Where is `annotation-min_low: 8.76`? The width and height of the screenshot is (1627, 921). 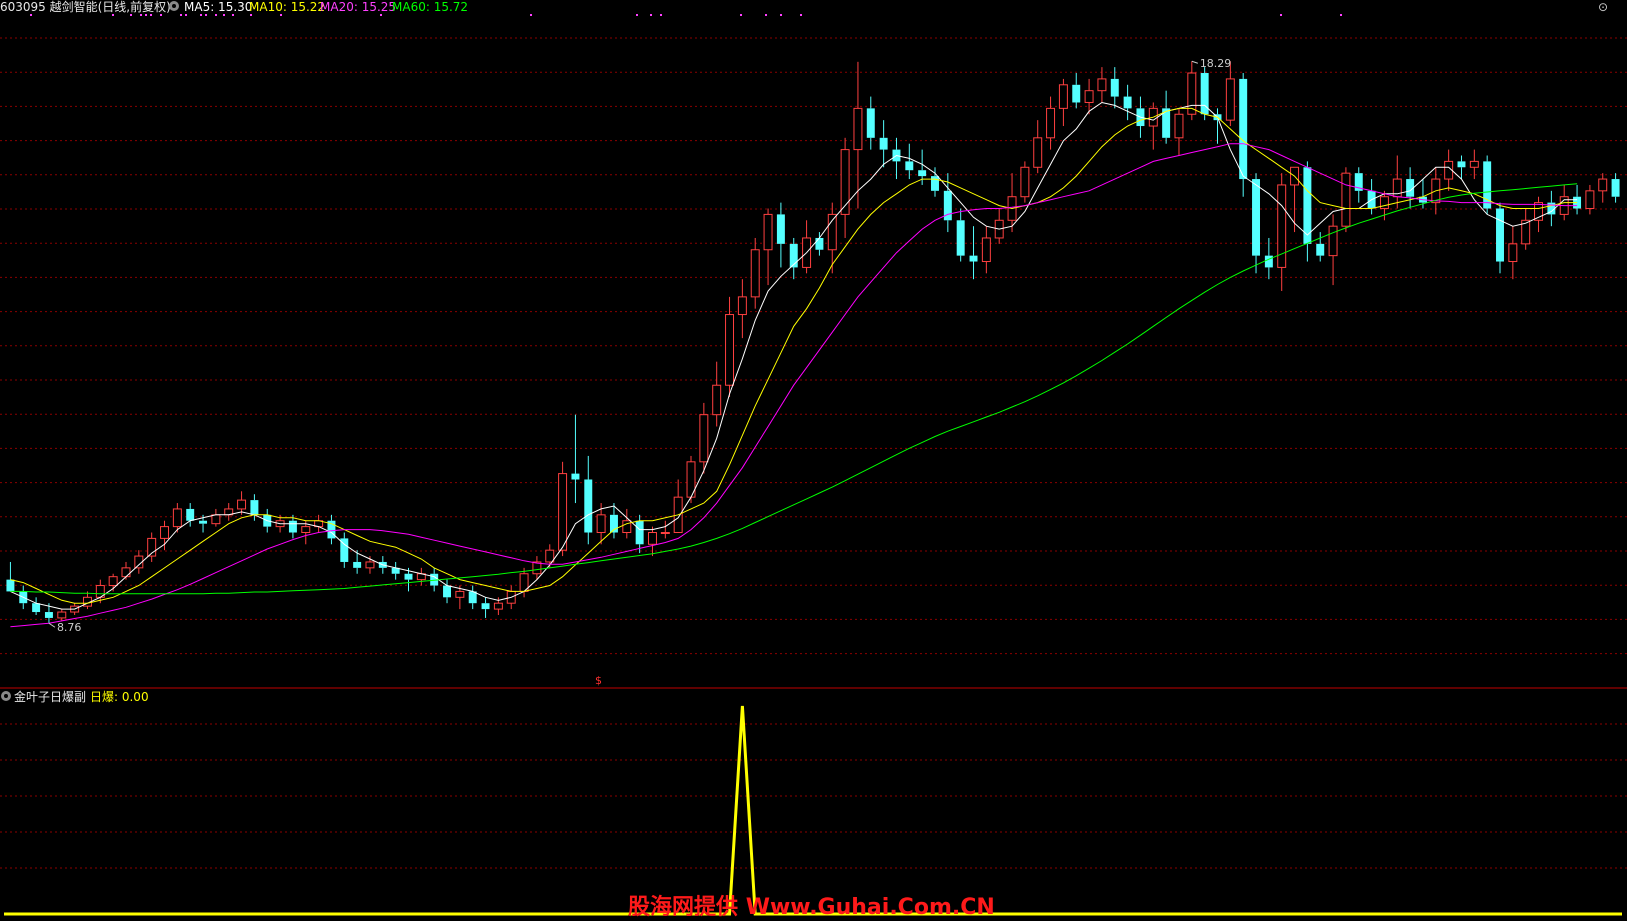
annotation-min_low: 8.76 is located at coordinates (69, 627).